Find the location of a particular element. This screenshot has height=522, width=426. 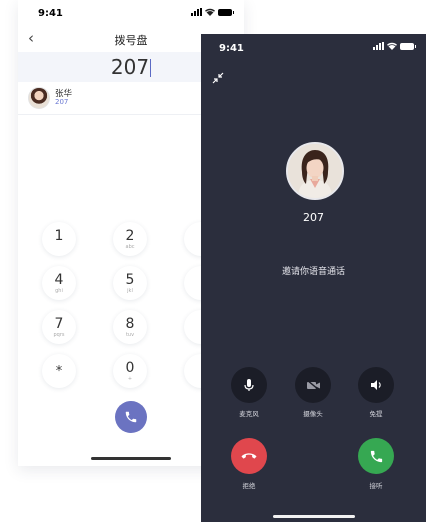

hang-up-icon is located at coordinates (249, 456).